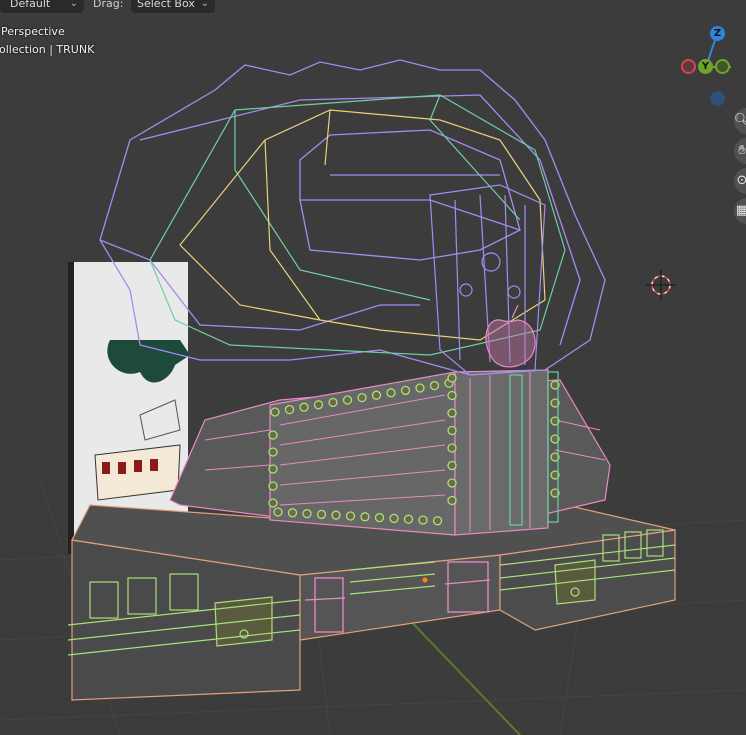 This screenshot has height=735, width=746. Describe the element at coordinates (425, 580) in the screenshot. I see `origin-dot` at that location.